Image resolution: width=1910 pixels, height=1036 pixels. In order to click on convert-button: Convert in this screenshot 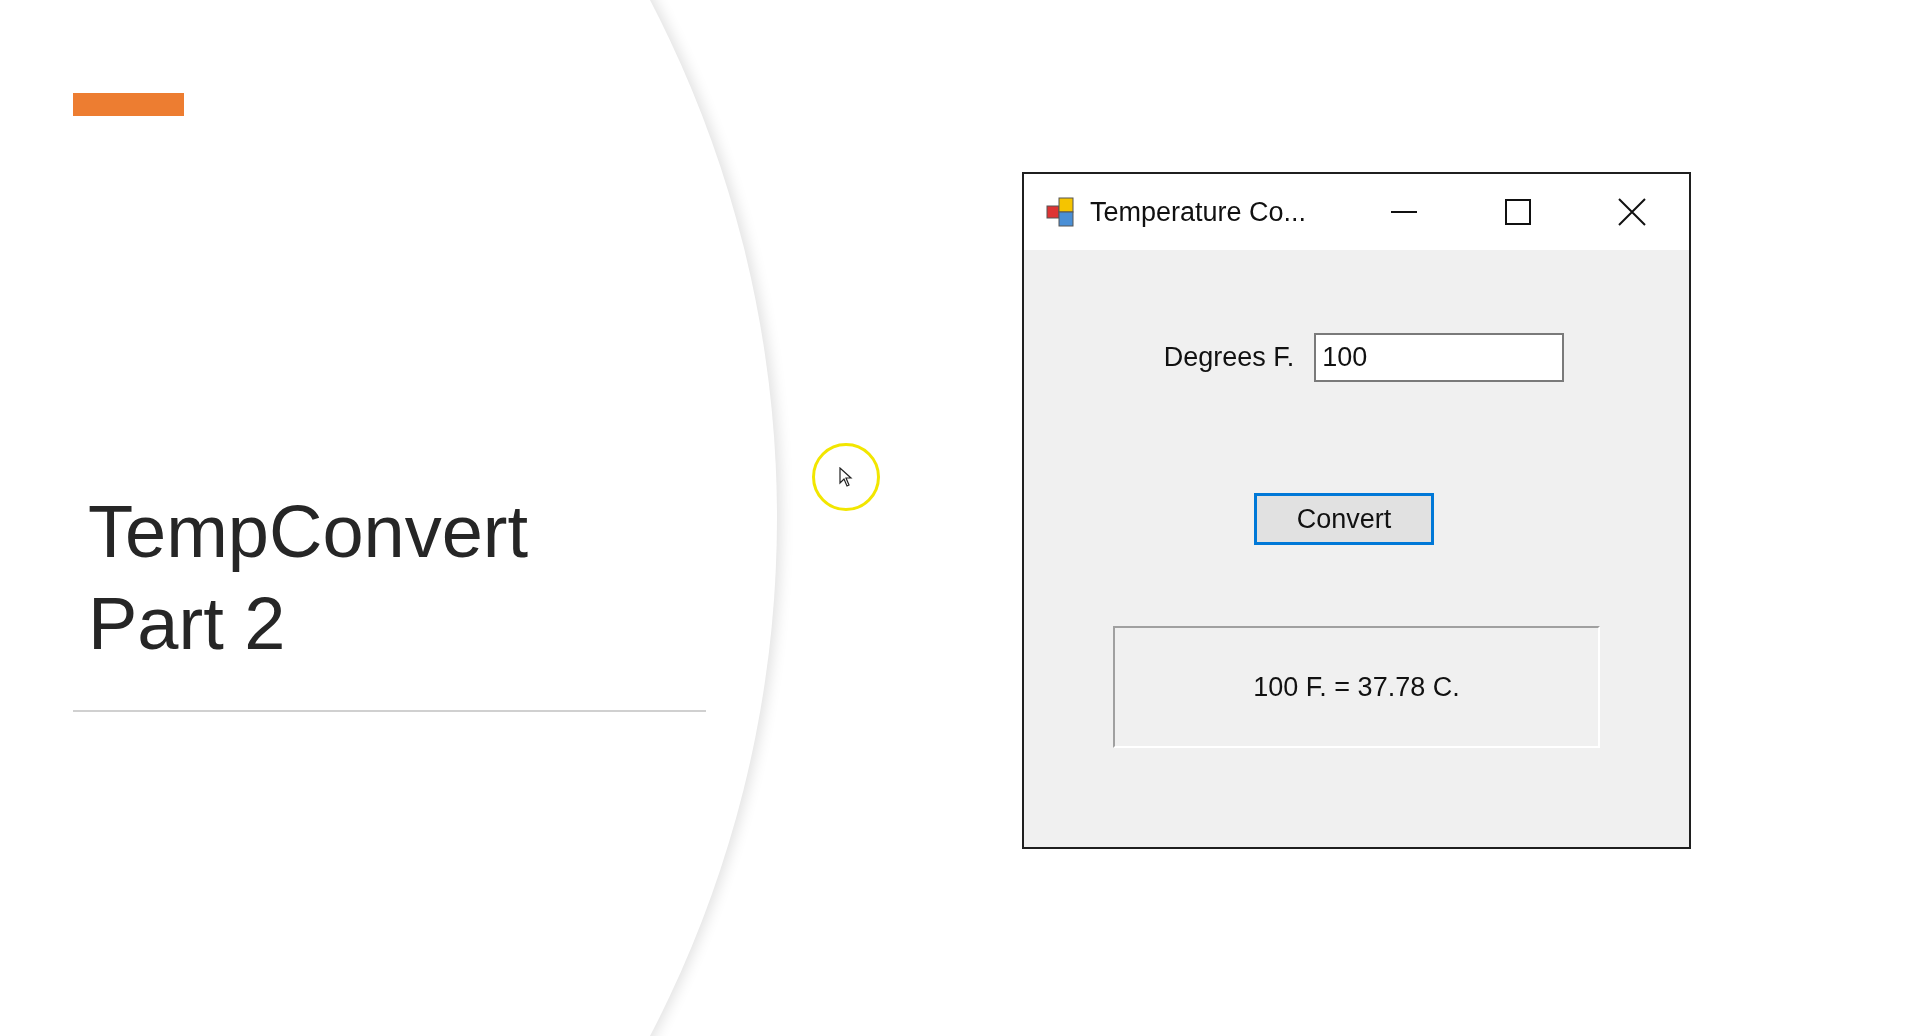, I will do `click(1344, 519)`.